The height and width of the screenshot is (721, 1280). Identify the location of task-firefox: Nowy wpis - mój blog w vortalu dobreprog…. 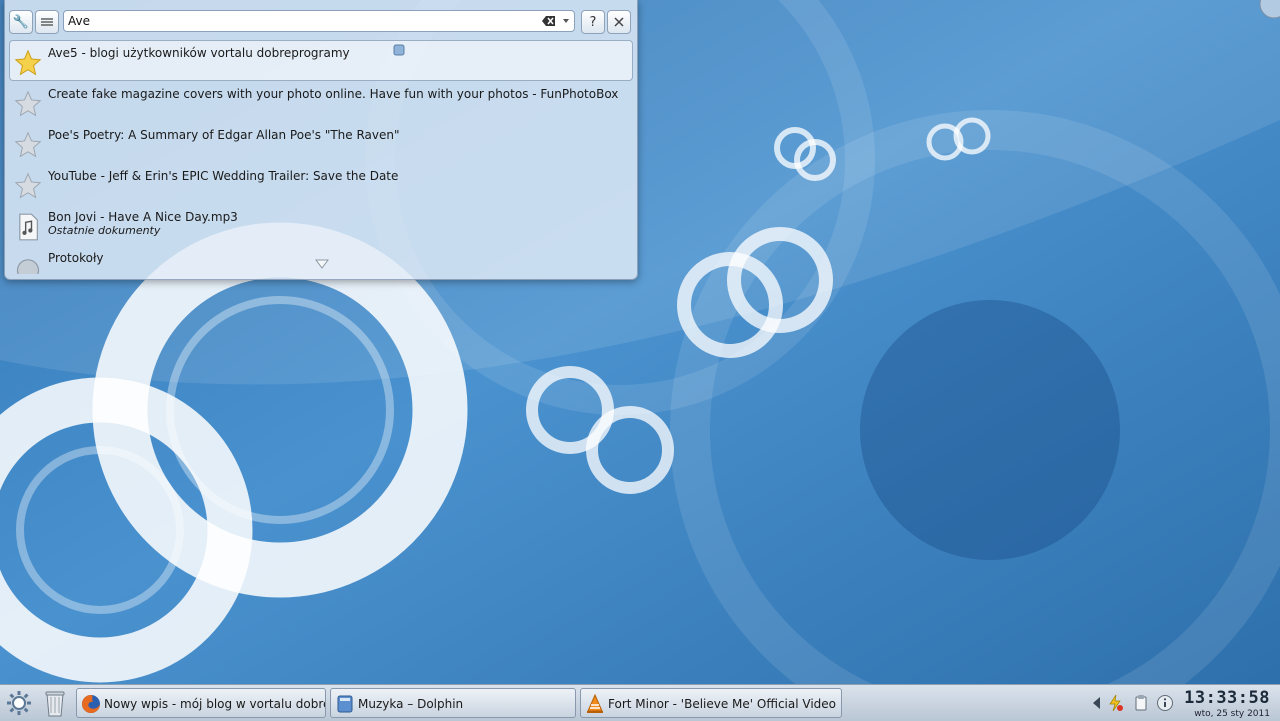
(201, 703).